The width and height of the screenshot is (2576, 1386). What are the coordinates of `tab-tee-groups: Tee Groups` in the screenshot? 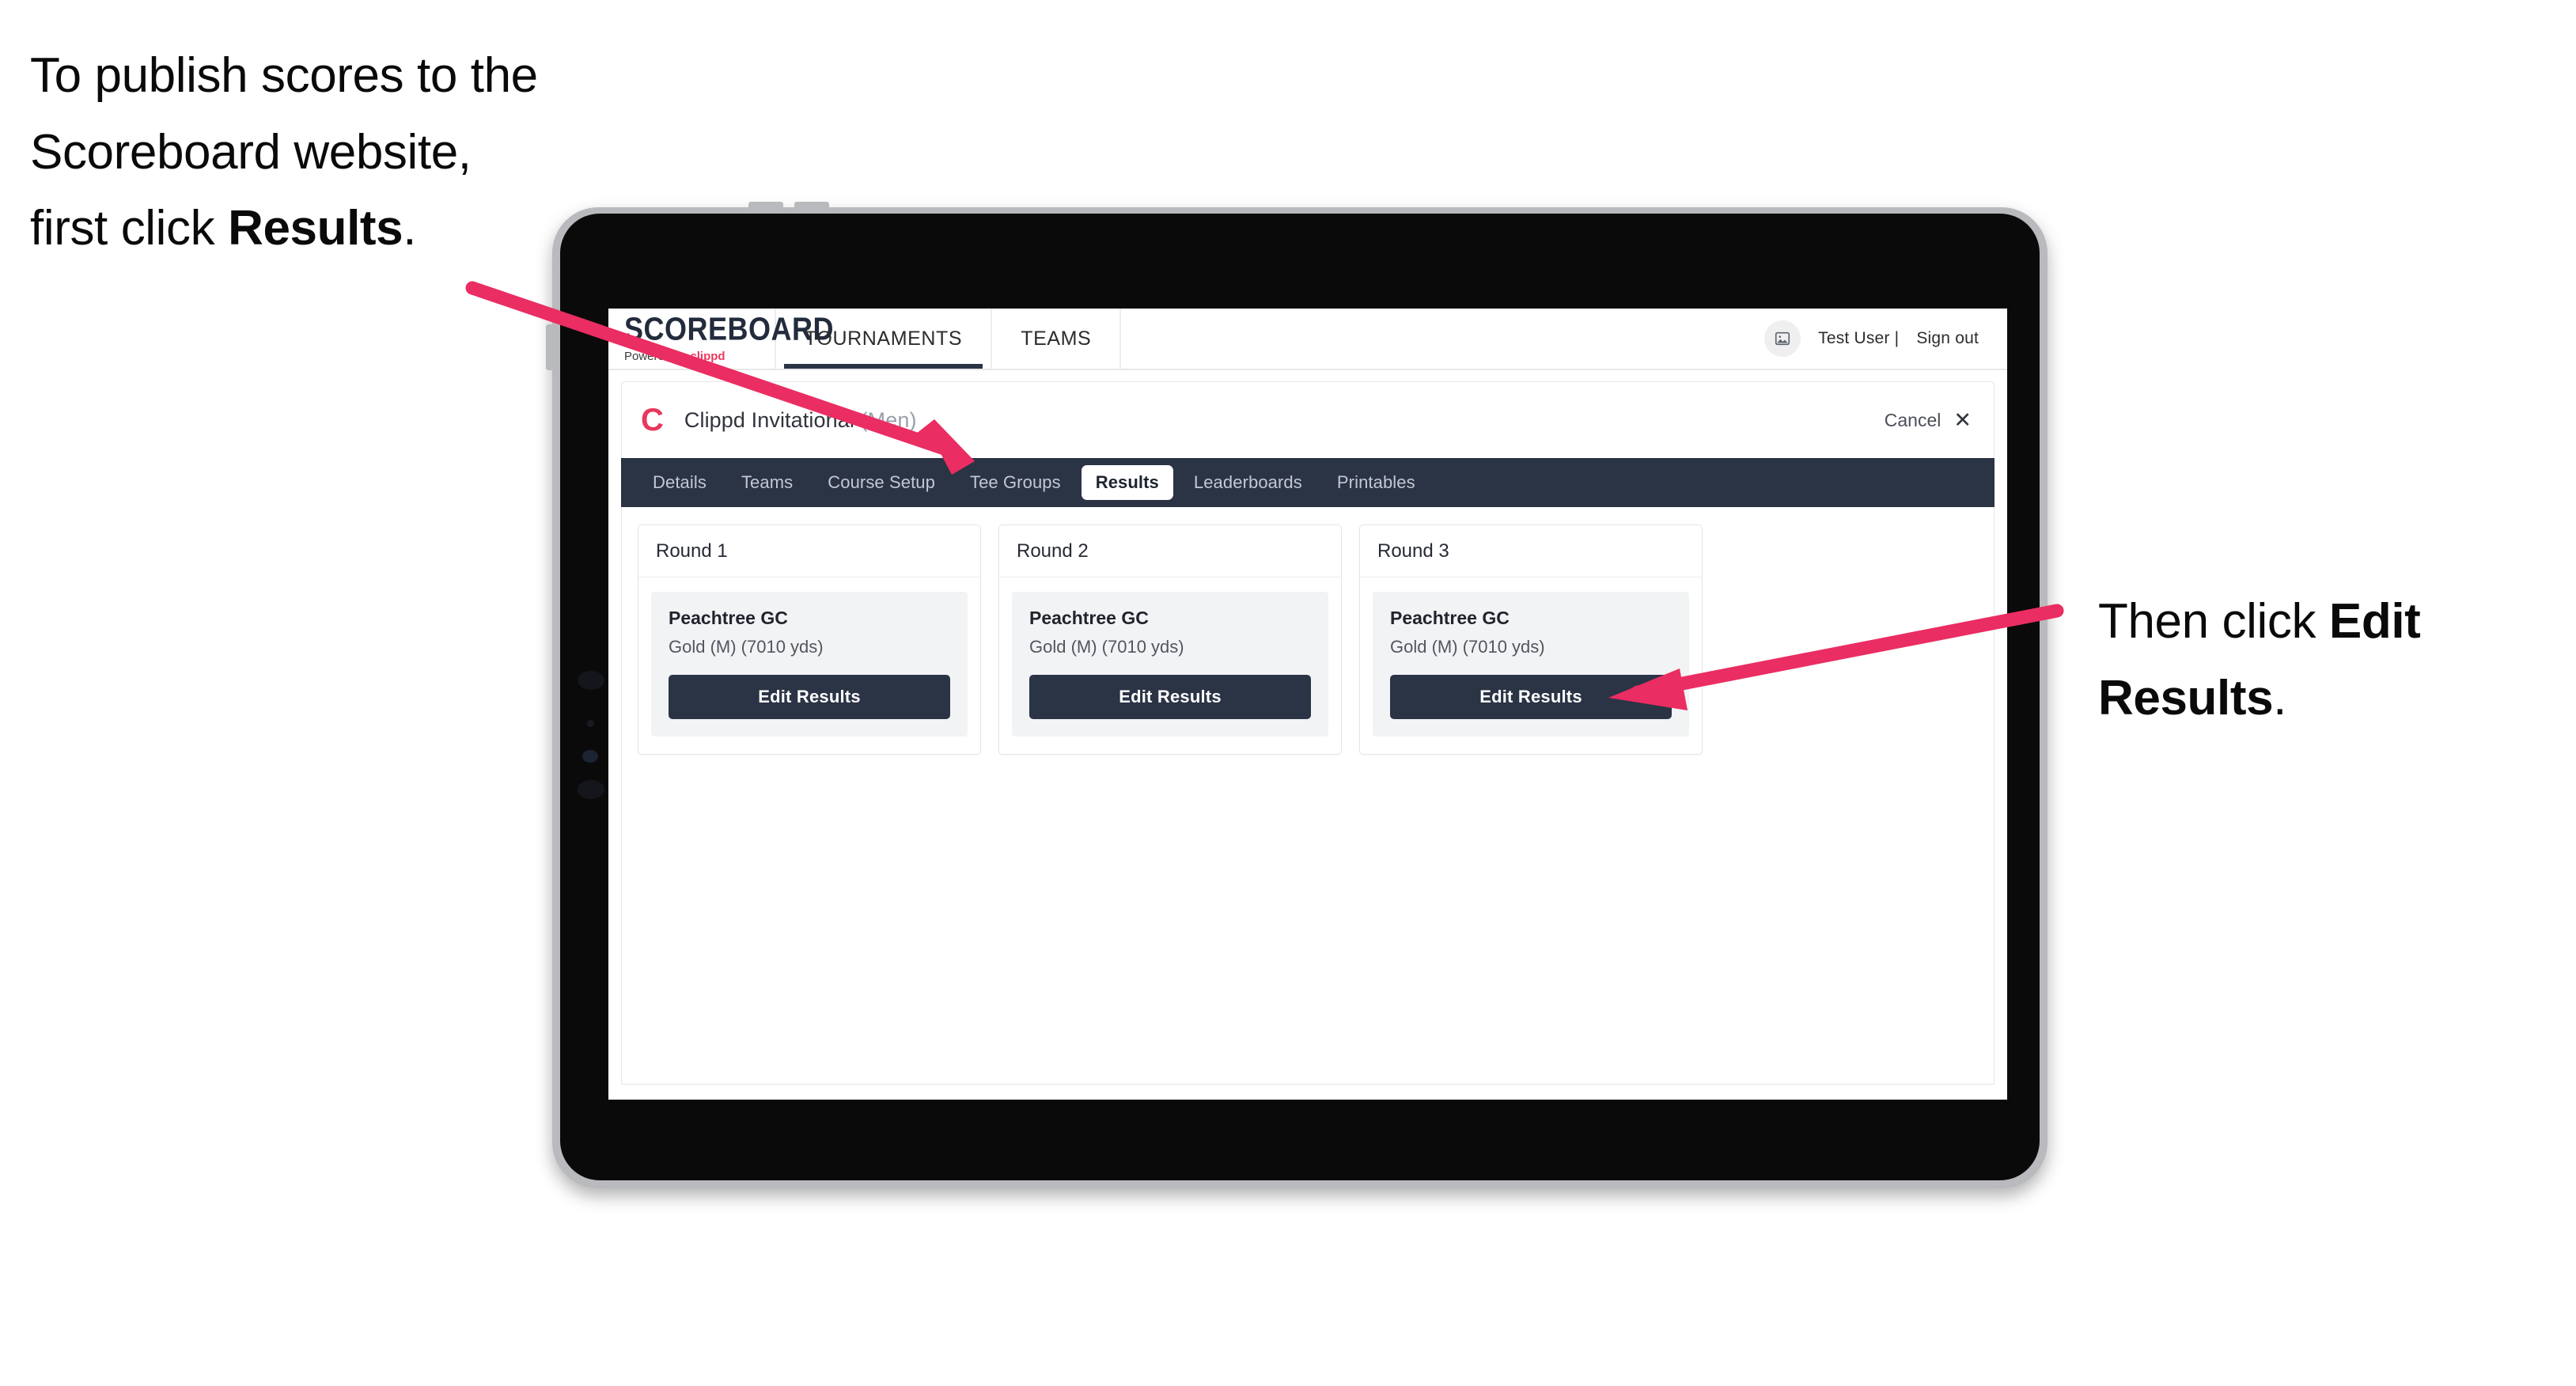 It's located at (1015, 483).